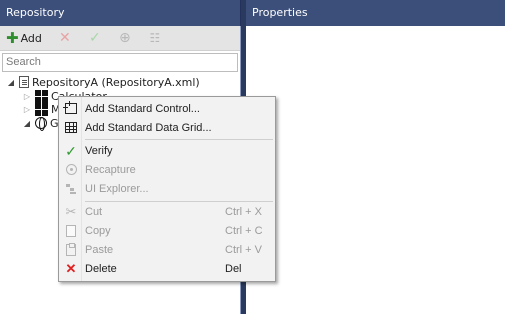 The height and width of the screenshot is (314, 505). I want to click on delete-button: ✕, so click(65, 38).